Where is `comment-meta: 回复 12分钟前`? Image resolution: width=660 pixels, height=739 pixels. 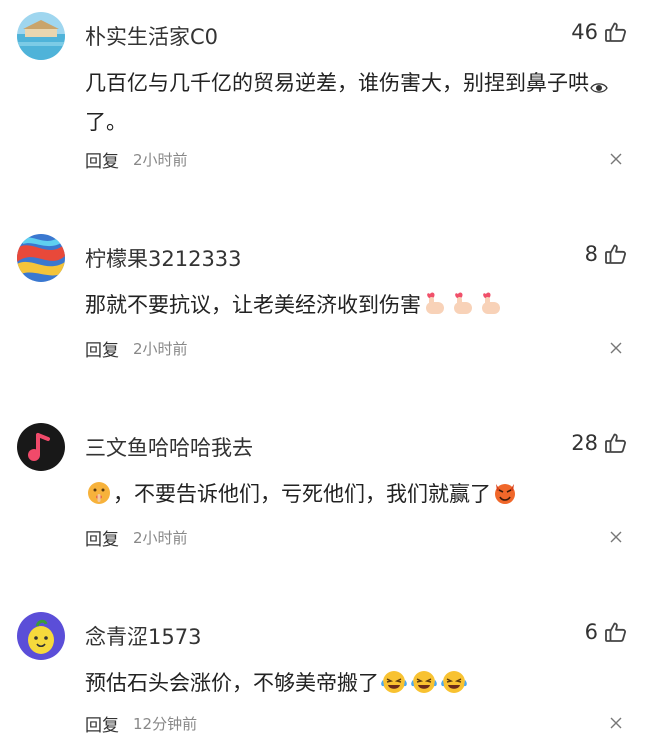
comment-meta: 回复 12分钟前 is located at coordinates (141, 723).